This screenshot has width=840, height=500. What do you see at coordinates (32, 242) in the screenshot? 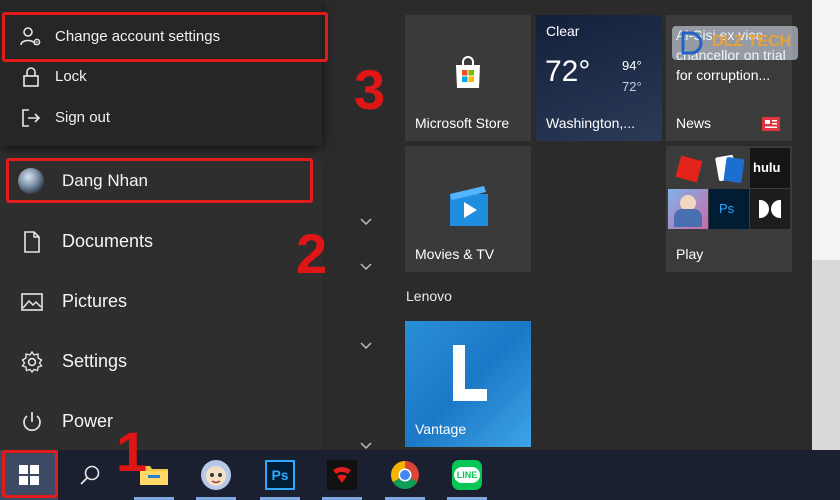
I see `document-icon` at bounding box center [32, 242].